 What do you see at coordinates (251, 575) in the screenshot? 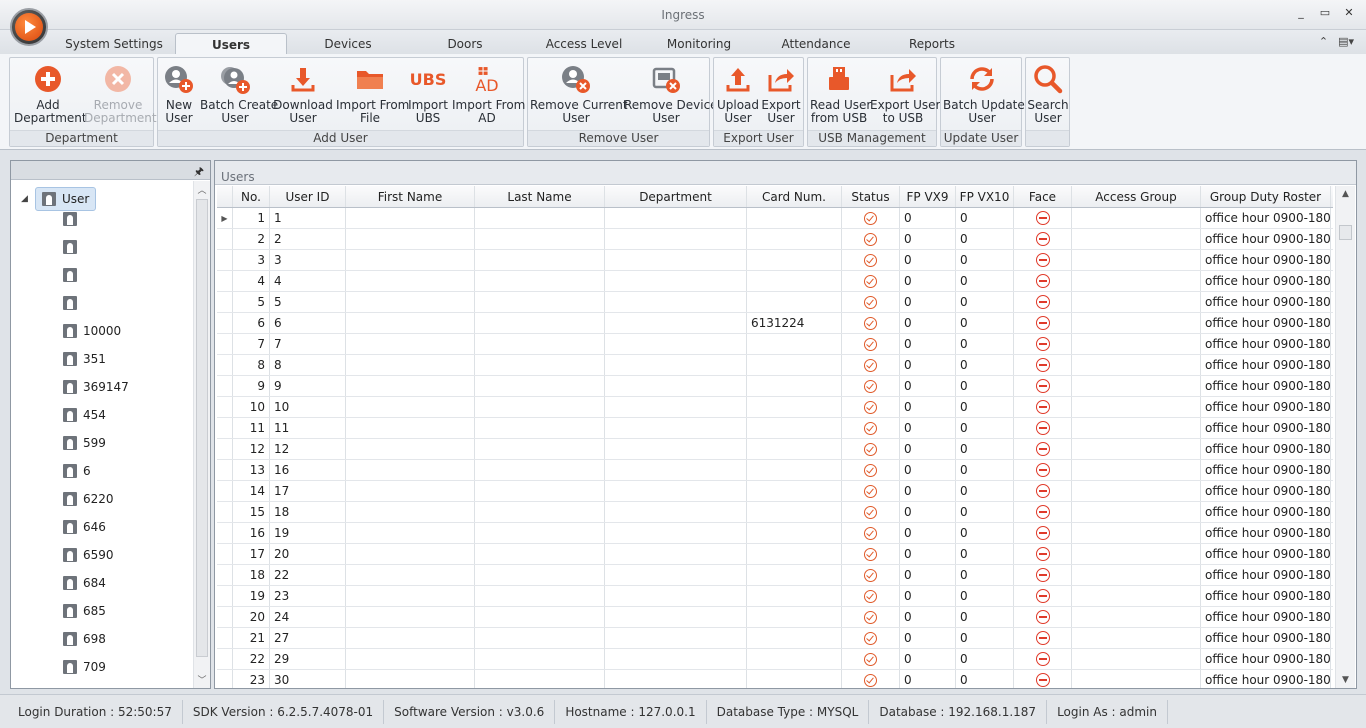
I see `cell-no: 18` at bounding box center [251, 575].